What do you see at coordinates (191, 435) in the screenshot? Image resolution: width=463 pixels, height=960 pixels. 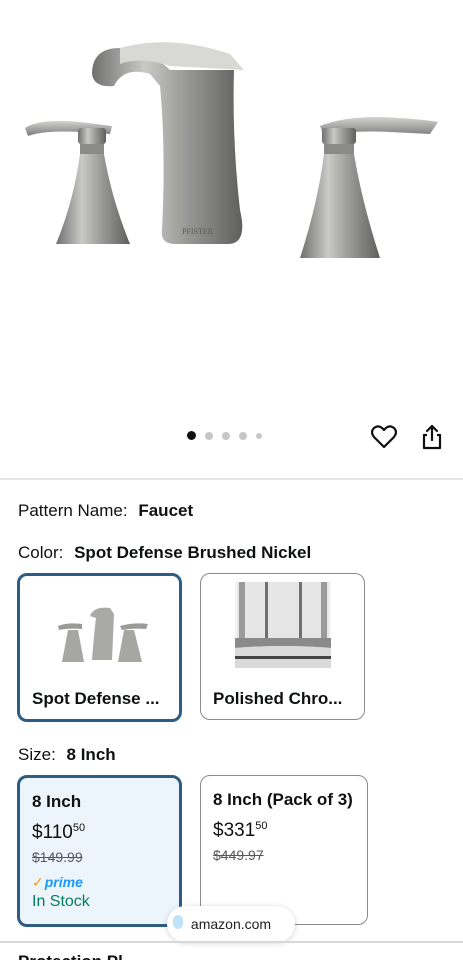 I see `carousel-dot-active` at bounding box center [191, 435].